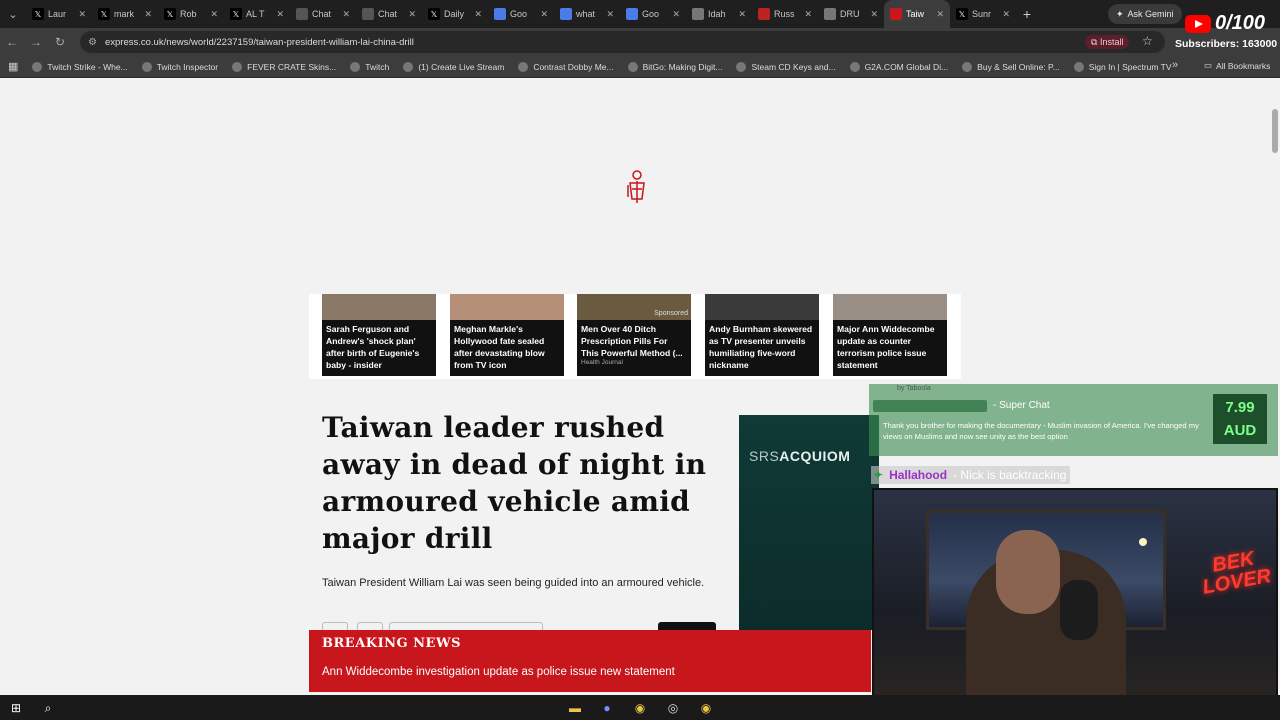 The image size is (1280, 720). I want to click on tab-0: 𝕏 Laur ✕, so click(59, 14).